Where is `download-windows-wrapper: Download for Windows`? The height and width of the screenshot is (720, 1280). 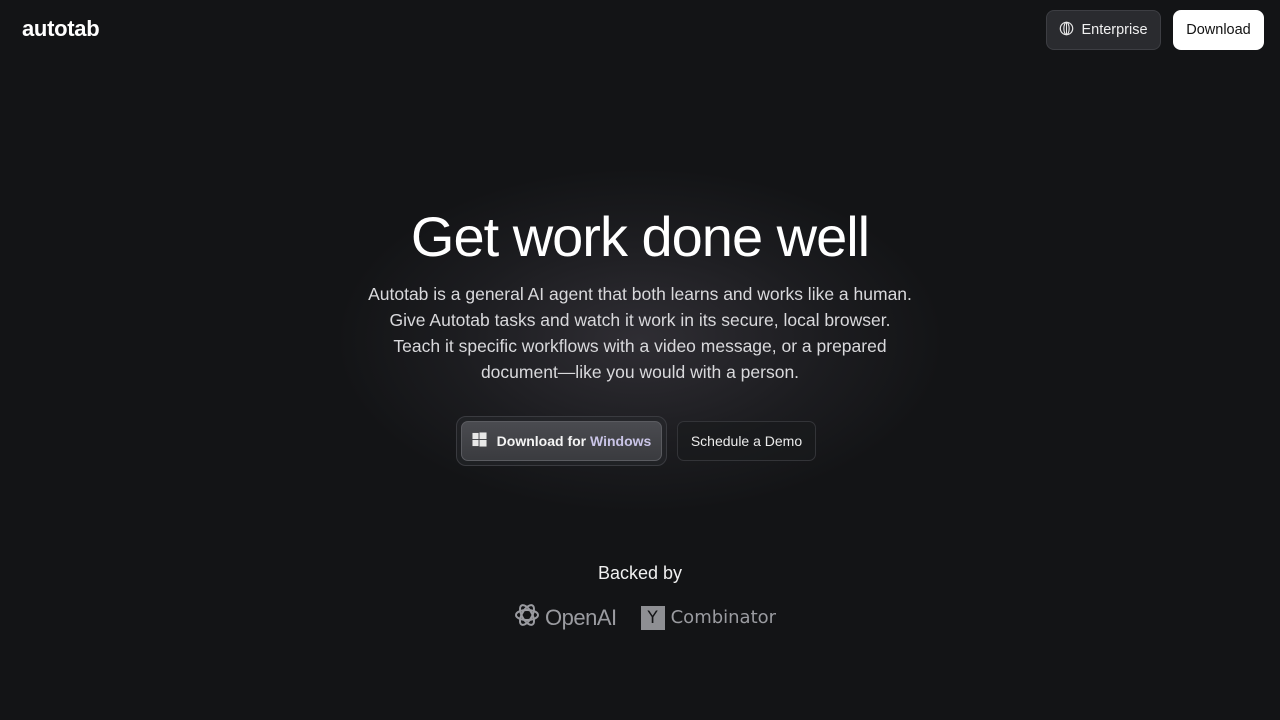 download-windows-wrapper: Download for Windows is located at coordinates (561, 441).